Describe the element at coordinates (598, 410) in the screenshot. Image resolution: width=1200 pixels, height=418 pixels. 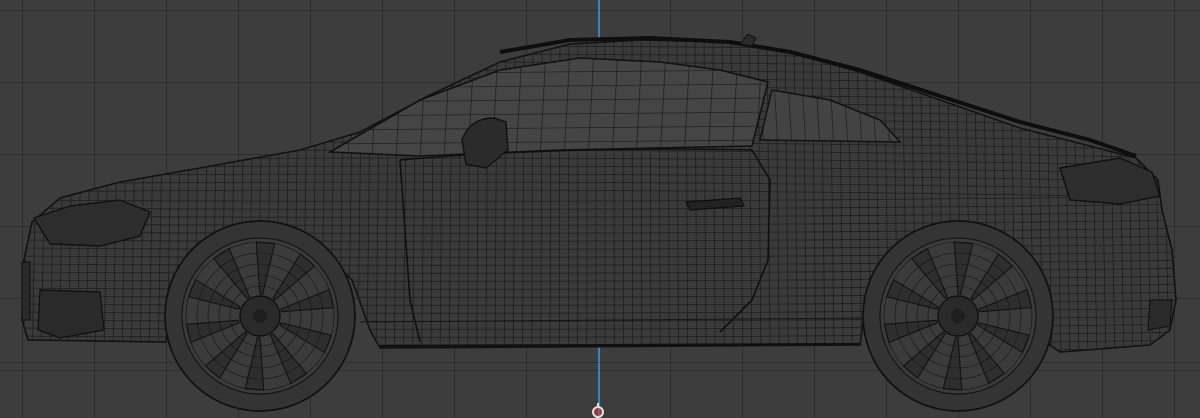
I see `object-origin-icon` at that location.